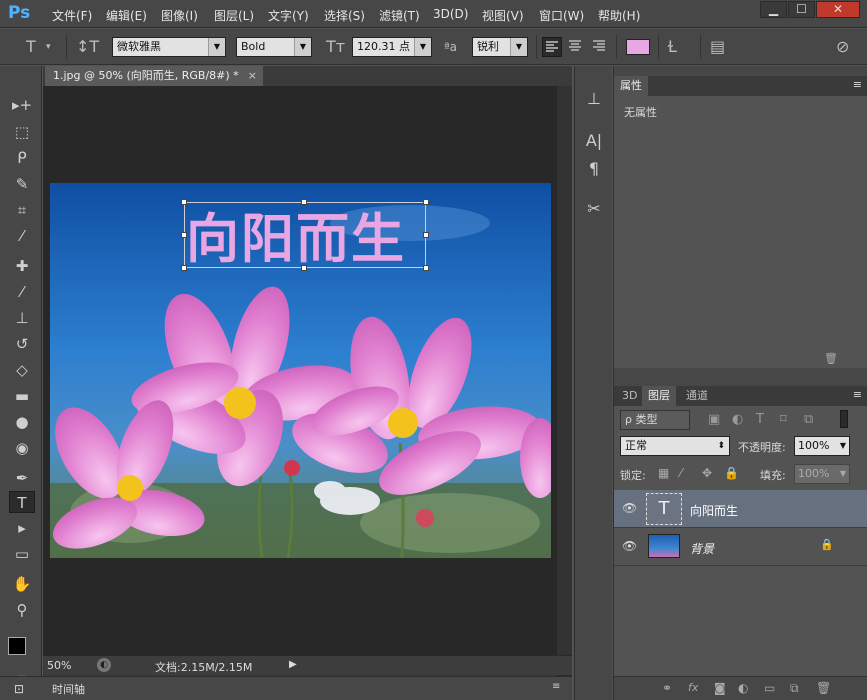  What do you see at coordinates (22, 478) in the screenshot?
I see `pen-tool-icon: ✒` at bounding box center [22, 478].